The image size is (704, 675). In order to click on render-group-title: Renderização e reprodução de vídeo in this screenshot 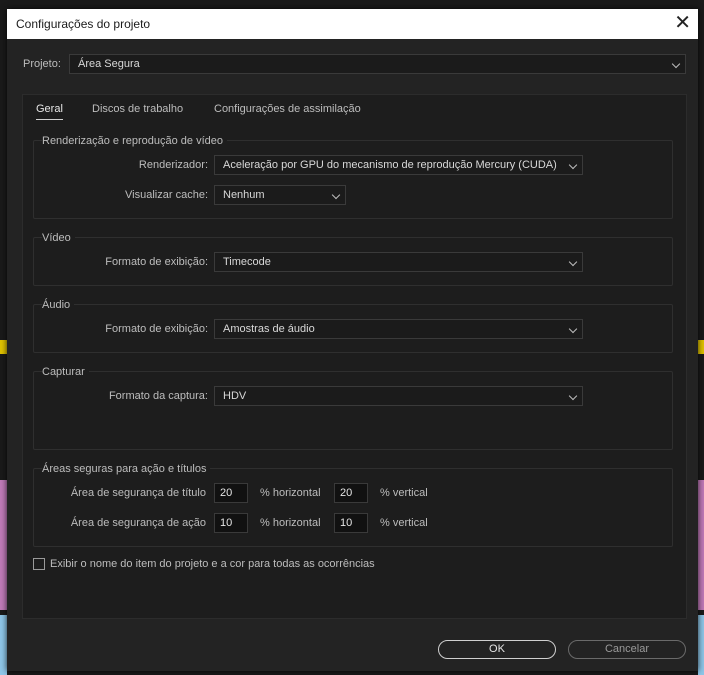, I will do `click(135, 141)`.